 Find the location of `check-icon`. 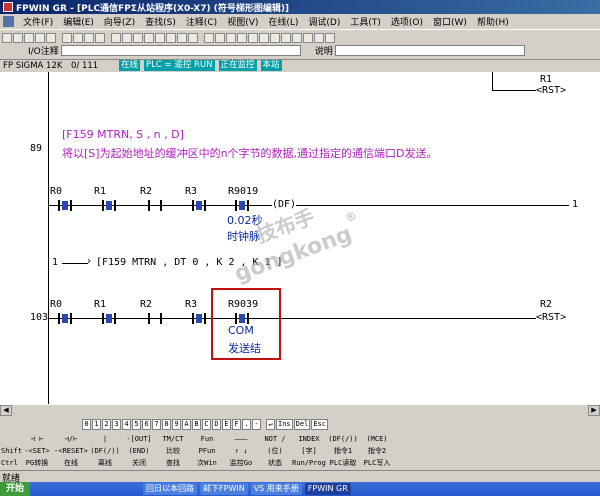

check-icon is located at coordinates (242, 37).